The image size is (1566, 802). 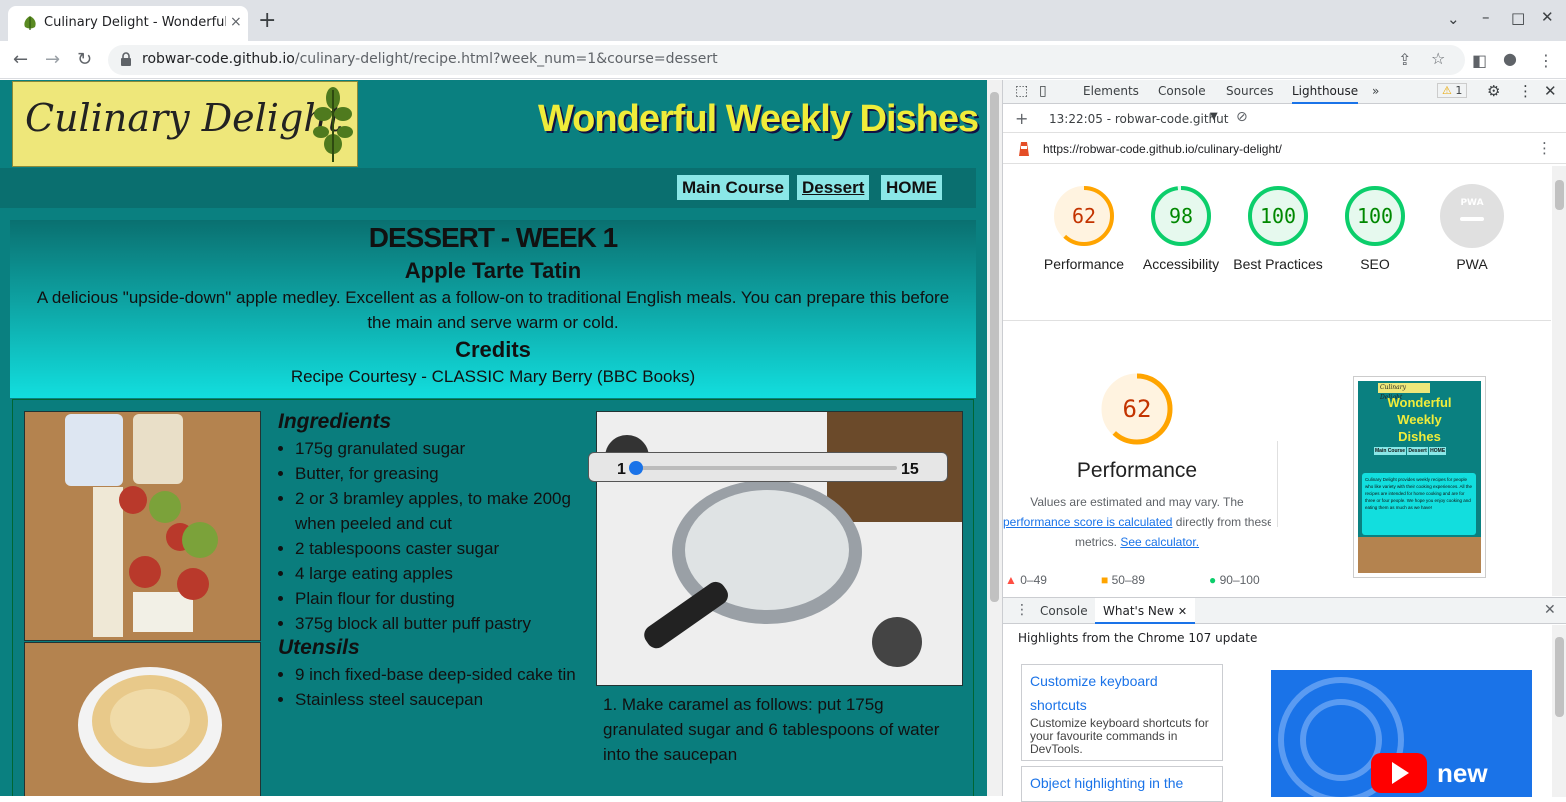 I want to click on settings-gear-icon: ⚙, so click(x=1493, y=91).